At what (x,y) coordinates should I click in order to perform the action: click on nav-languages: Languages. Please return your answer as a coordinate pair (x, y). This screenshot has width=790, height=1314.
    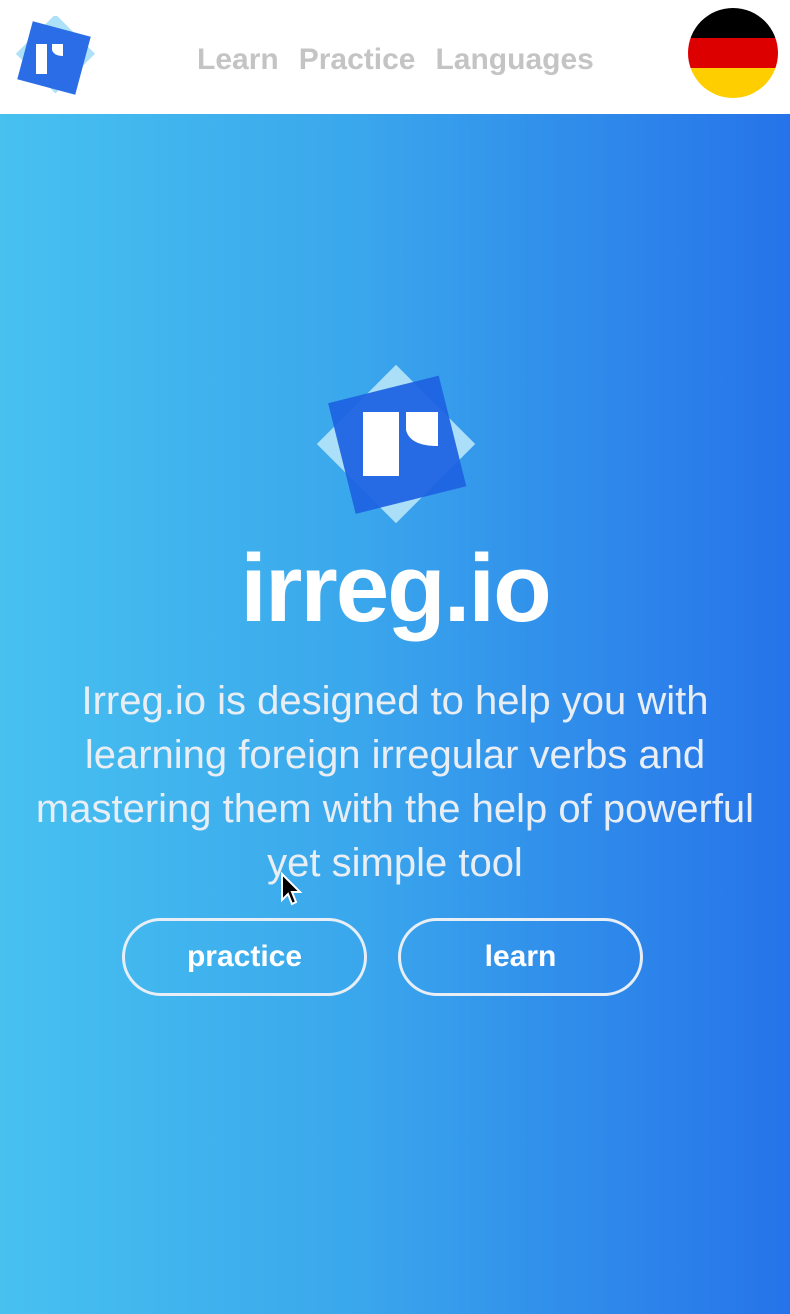
    Looking at the image, I should click on (514, 60).